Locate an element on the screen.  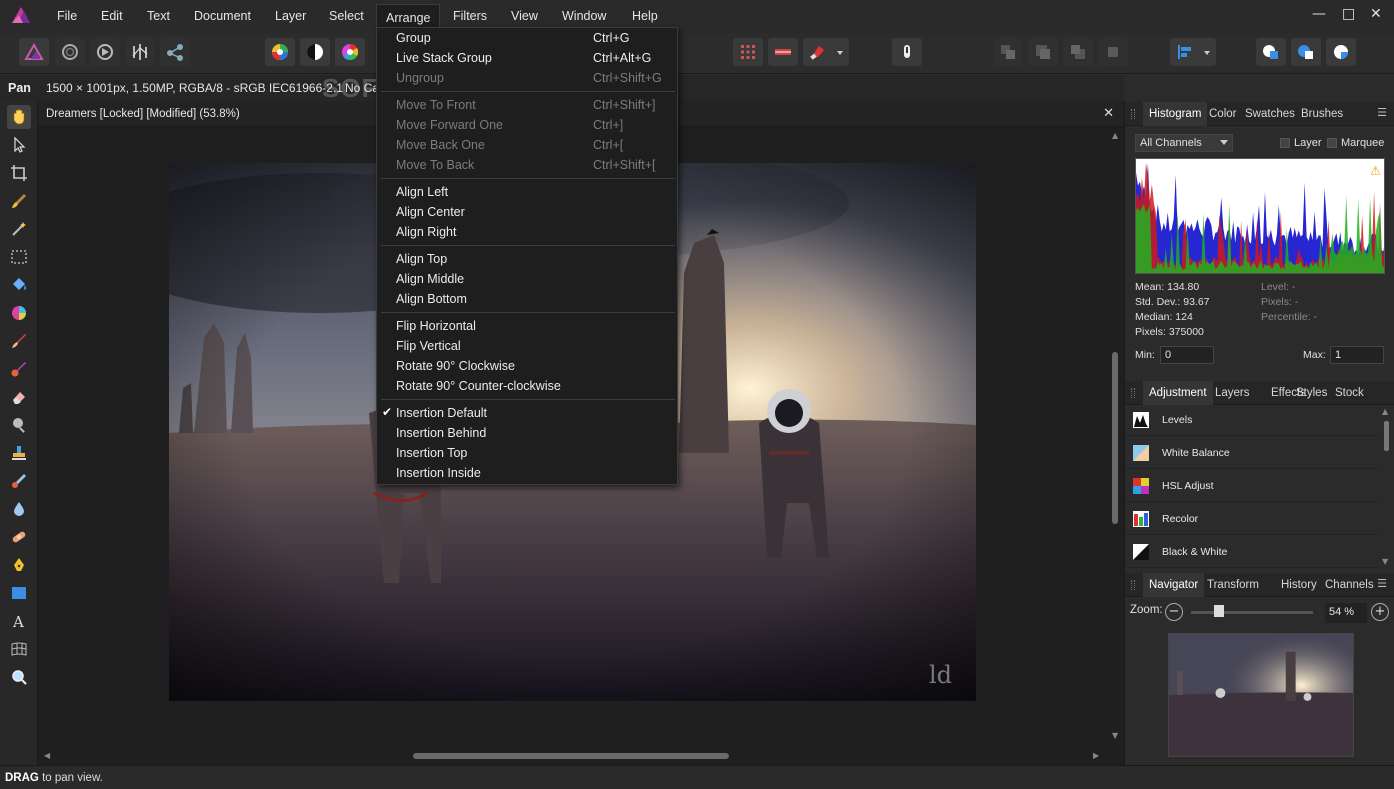
text-tool: A is located at coordinates (19, 621).